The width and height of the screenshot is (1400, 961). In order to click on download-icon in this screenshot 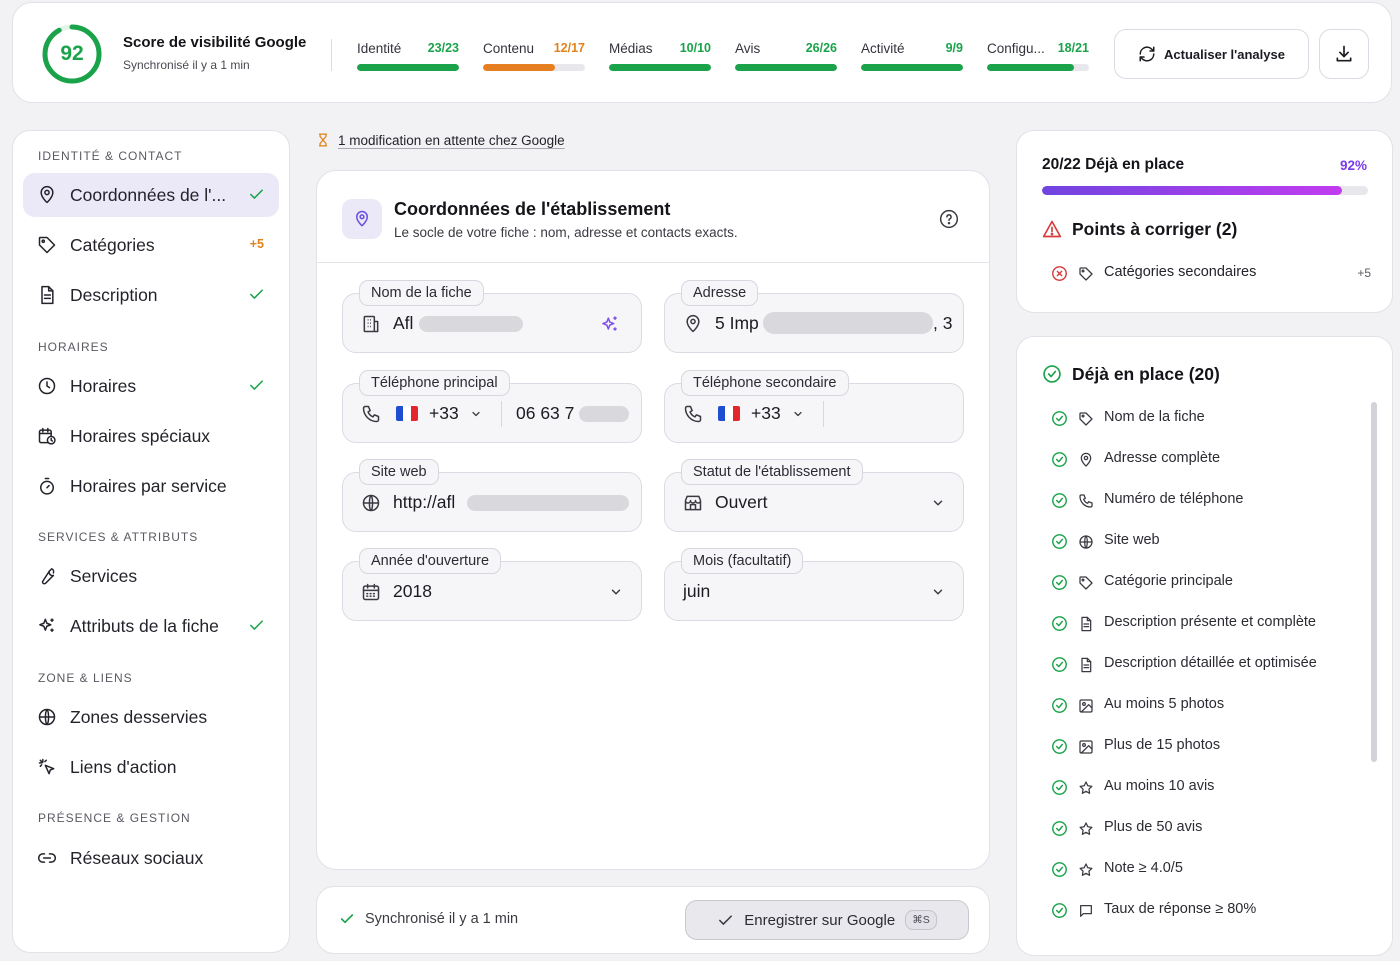, I will do `click(1344, 53)`.